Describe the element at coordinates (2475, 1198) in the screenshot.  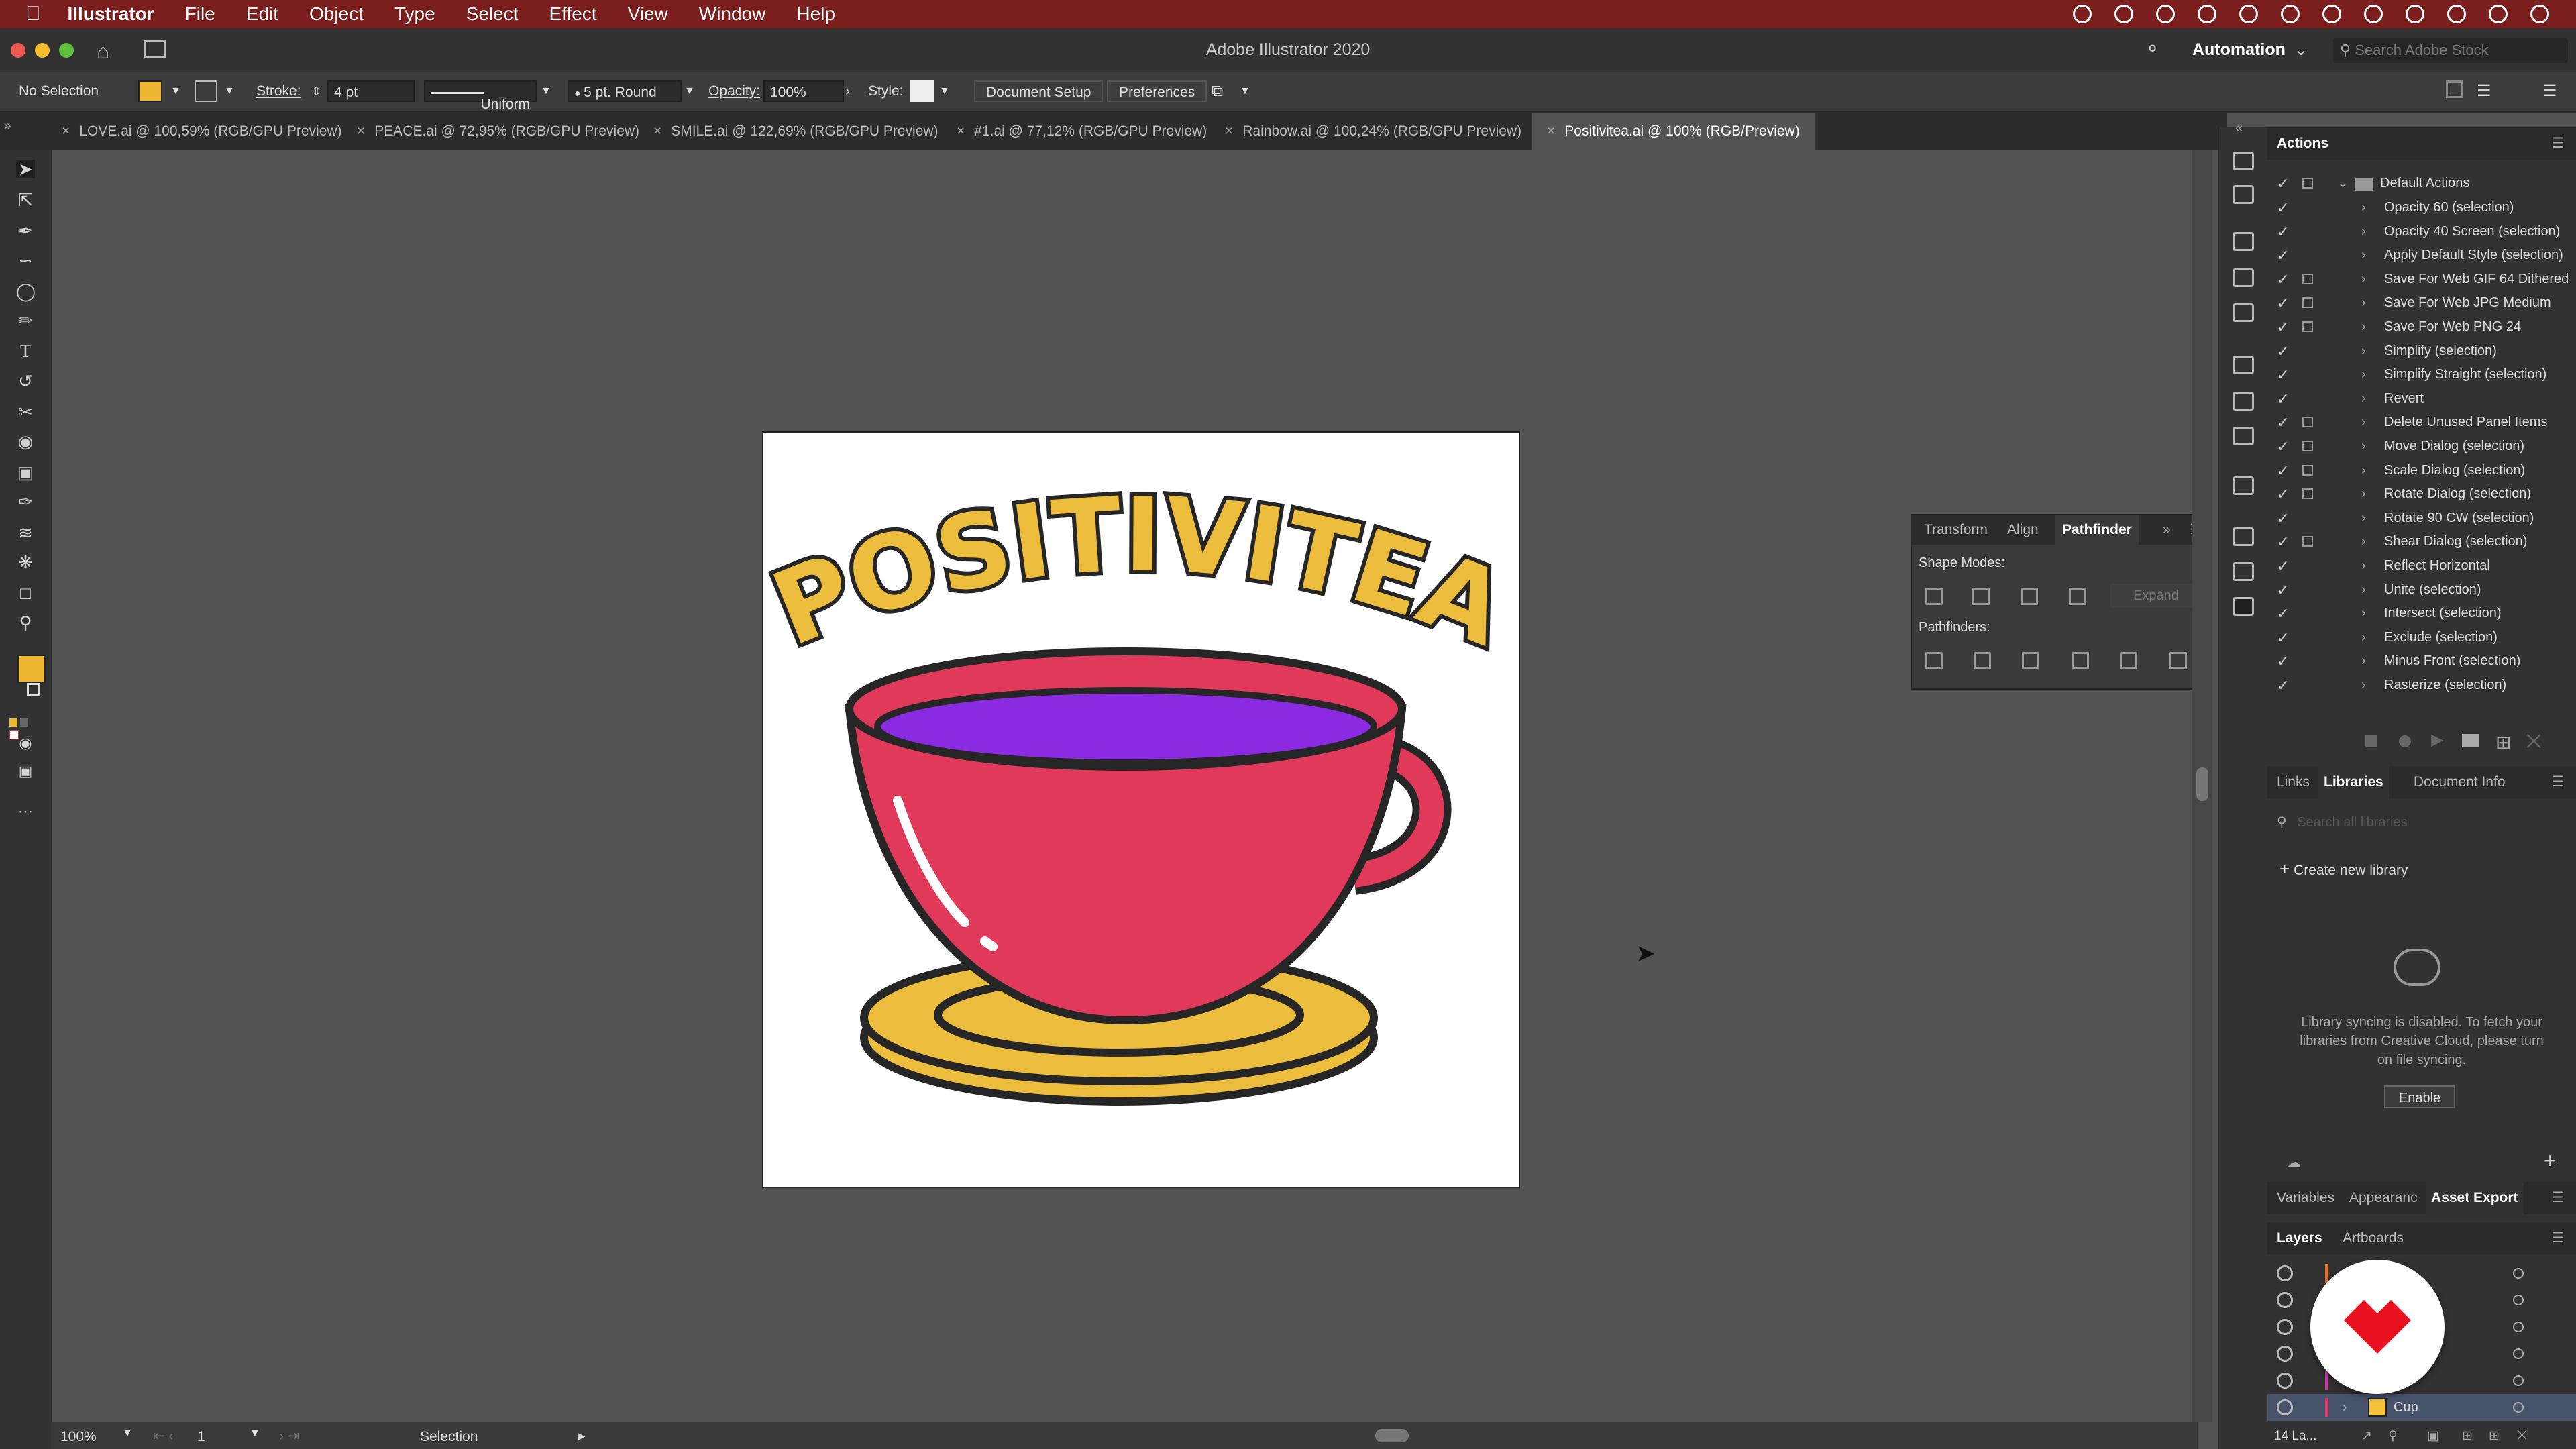
I see `tab-asset-export: Asset Export` at that location.